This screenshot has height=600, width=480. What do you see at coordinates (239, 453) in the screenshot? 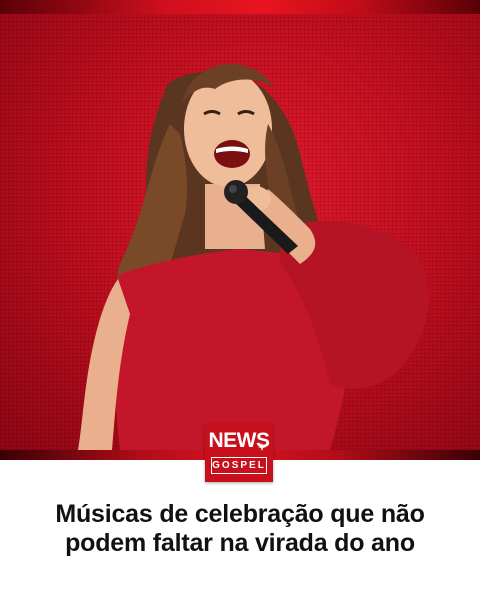
I see `news-gospel-logo: NEWS GOSPEL` at bounding box center [239, 453].